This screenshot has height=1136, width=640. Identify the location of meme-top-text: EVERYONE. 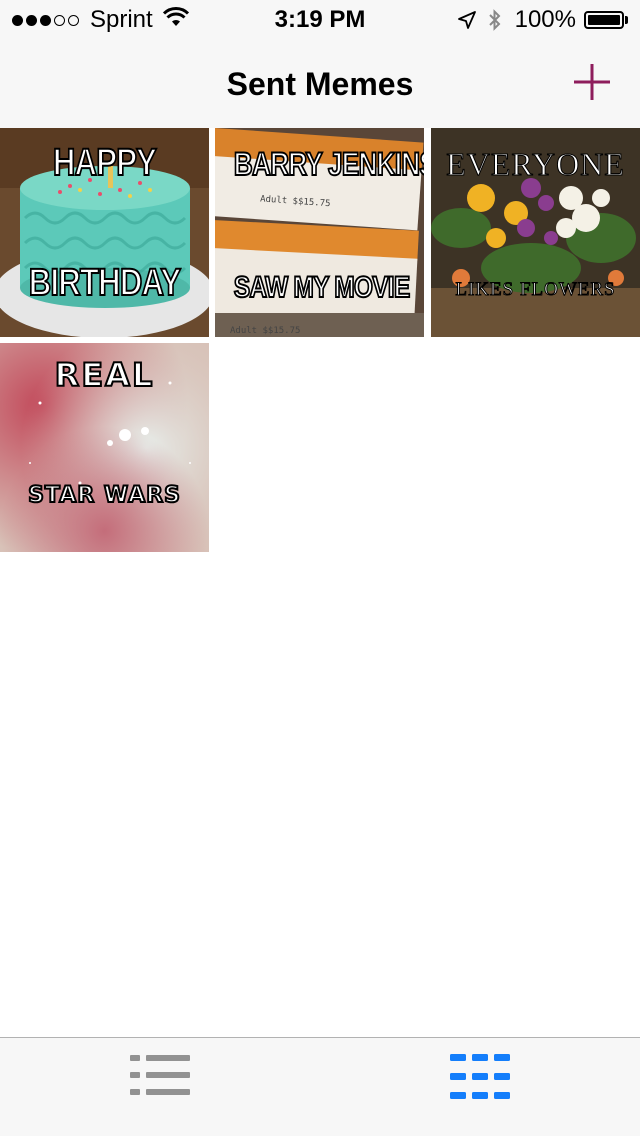
(535, 164).